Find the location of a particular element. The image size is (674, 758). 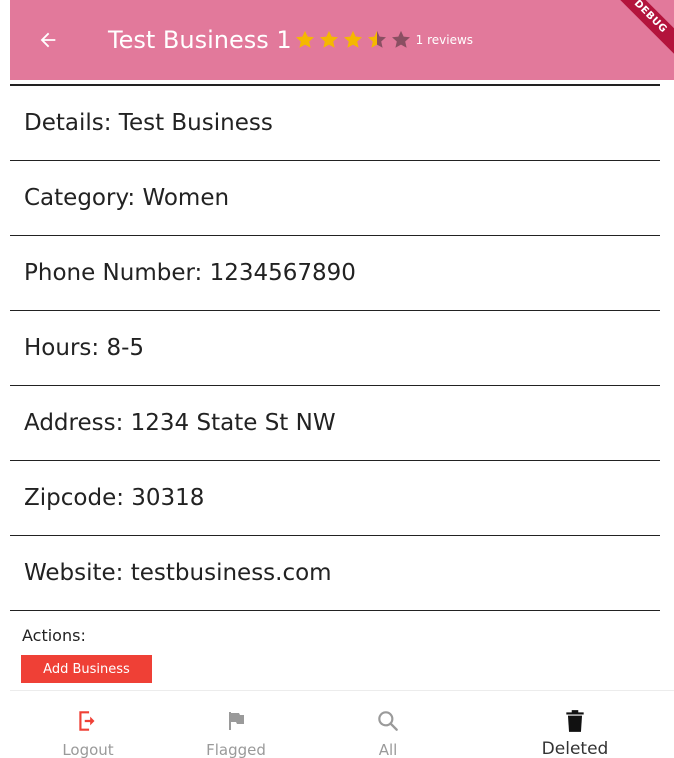

nav-label: All is located at coordinates (388, 749).